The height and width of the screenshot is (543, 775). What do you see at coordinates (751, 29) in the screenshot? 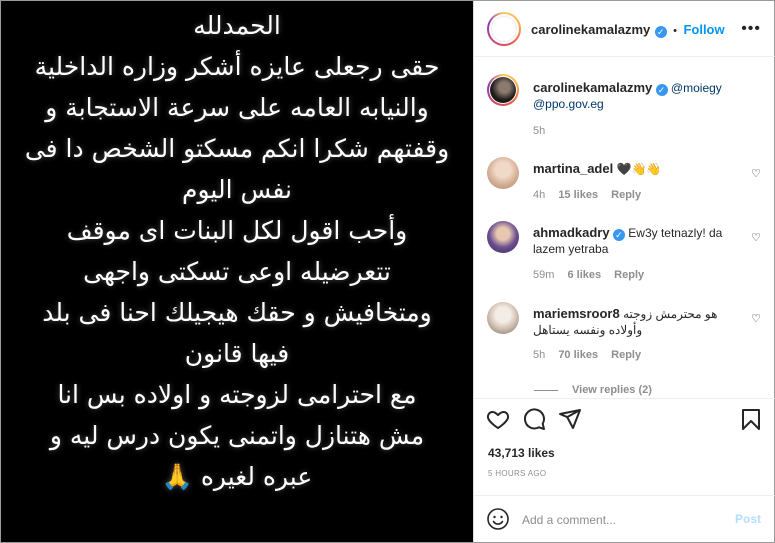
I see `more-options-icon: •••` at bounding box center [751, 29].